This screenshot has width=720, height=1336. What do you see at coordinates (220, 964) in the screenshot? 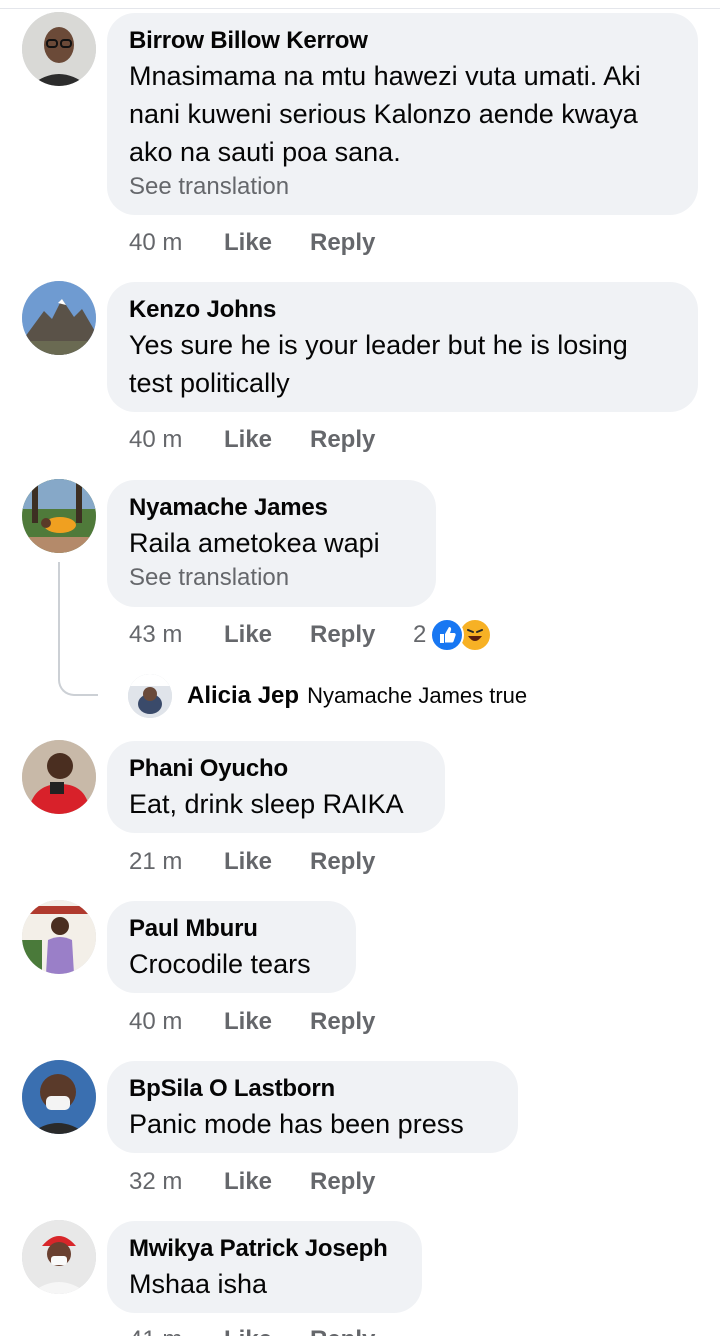
I see `comment-text: Crocodile tears` at bounding box center [220, 964].